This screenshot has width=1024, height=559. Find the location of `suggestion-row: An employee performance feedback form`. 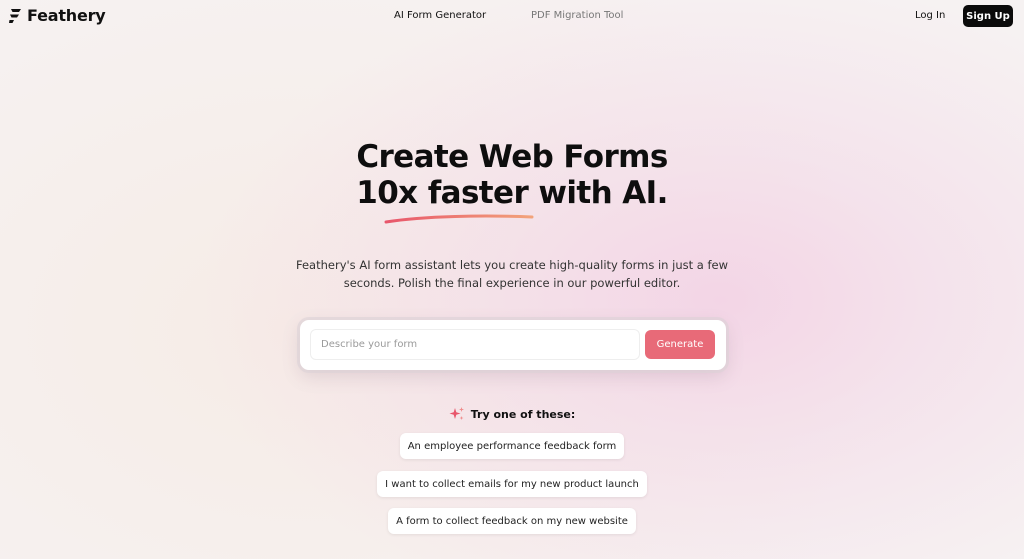

suggestion-row: An employee performance feedback form is located at coordinates (512, 446).